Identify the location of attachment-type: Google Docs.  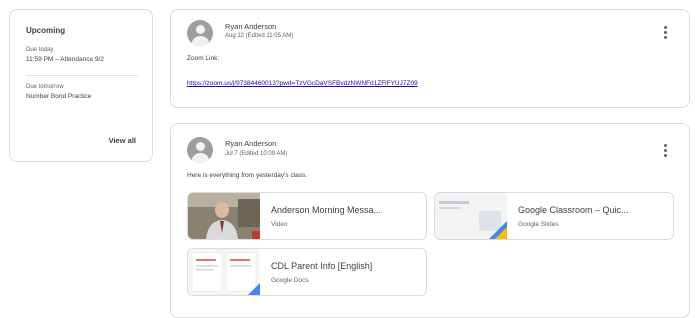
(290, 280).